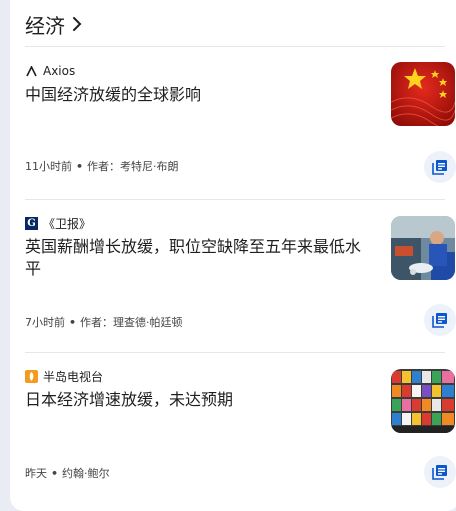  I want to click on guardian-logo-icon: G, so click(31, 223).